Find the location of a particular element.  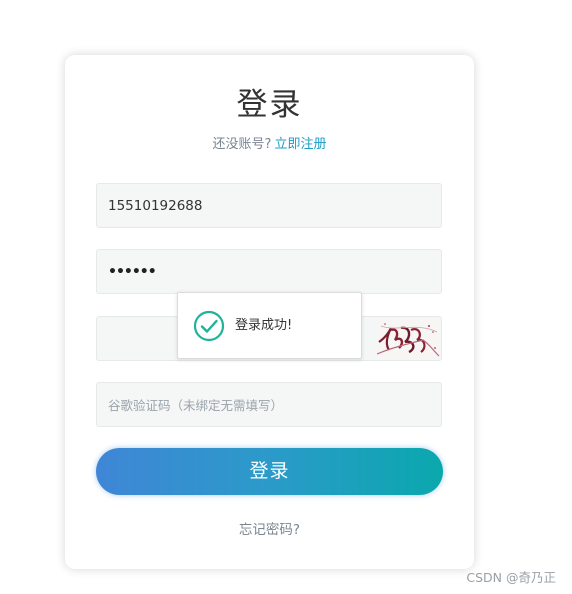

google-code-input: 谷歌验证码（未绑定无需填写） is located at coordinates (269, 404).